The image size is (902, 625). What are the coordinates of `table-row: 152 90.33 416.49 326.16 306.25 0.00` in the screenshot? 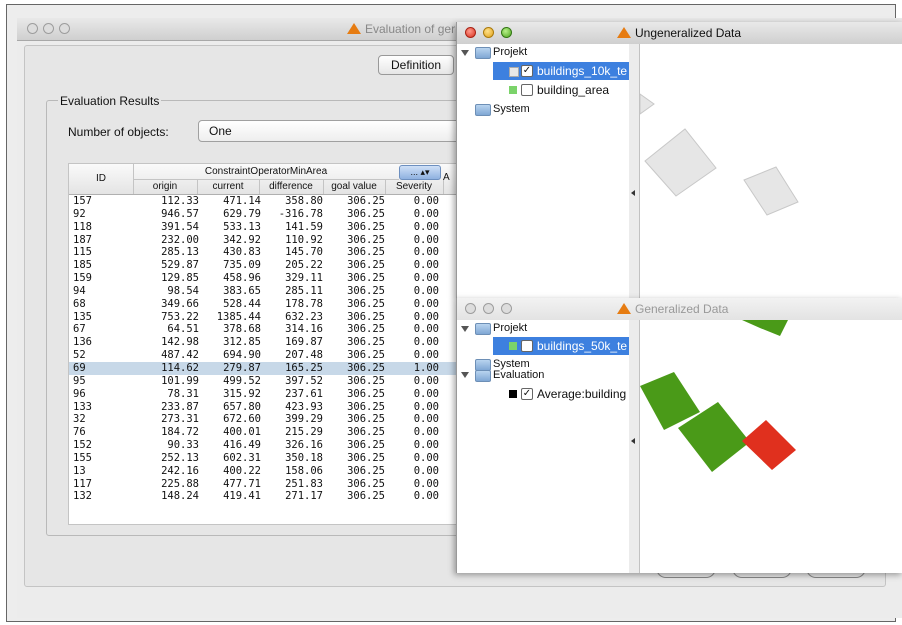 It's located at (264, 445).